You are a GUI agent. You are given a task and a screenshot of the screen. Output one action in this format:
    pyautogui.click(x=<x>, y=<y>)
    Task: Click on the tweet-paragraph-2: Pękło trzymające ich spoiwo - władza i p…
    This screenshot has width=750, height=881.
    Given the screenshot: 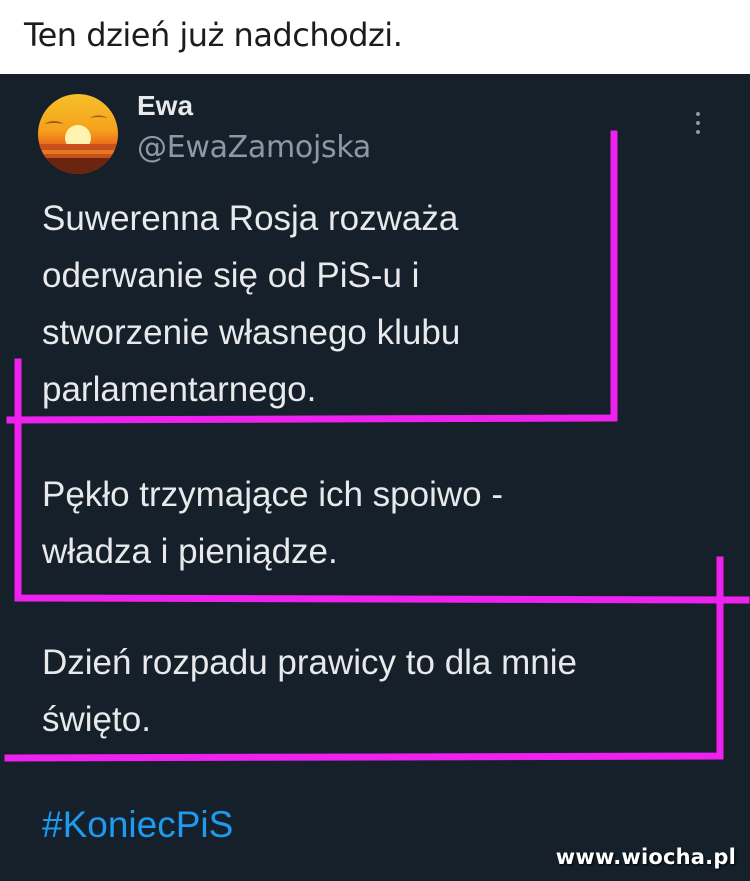 What is the action you would take?
    pyautogui.click(x=272, y=523)
    